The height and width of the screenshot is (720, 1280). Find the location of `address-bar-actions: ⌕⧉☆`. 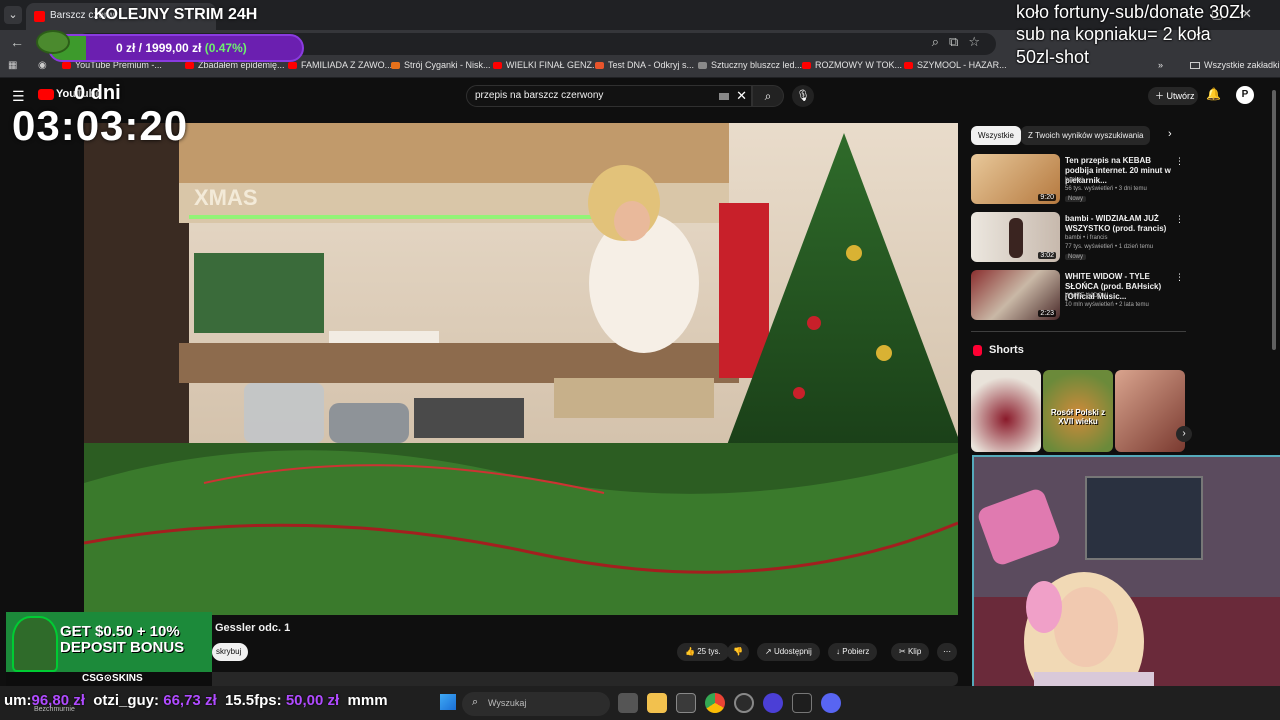

address-bar-actions: ⌕⧉☆ is located at coordinates (961, 42).